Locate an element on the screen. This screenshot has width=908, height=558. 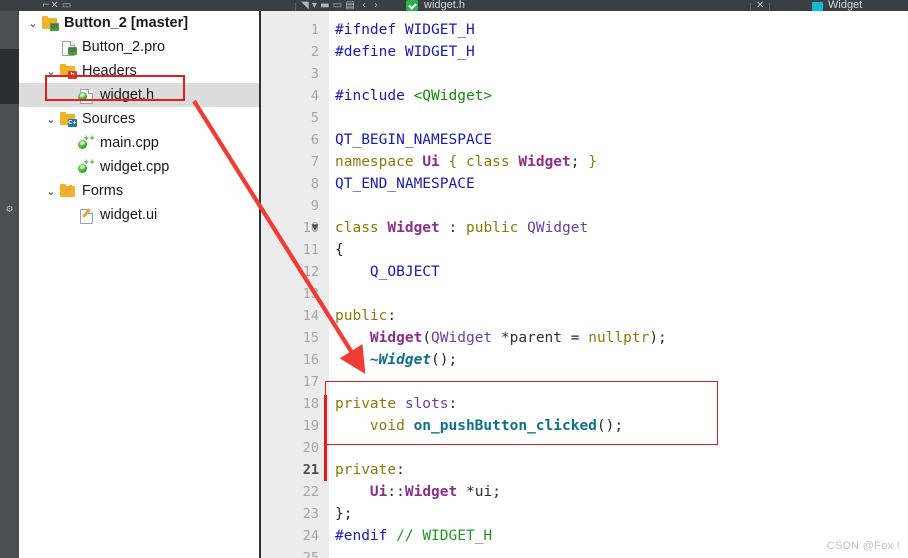
close-icon: ✕ is located at coordinates (760, 6).